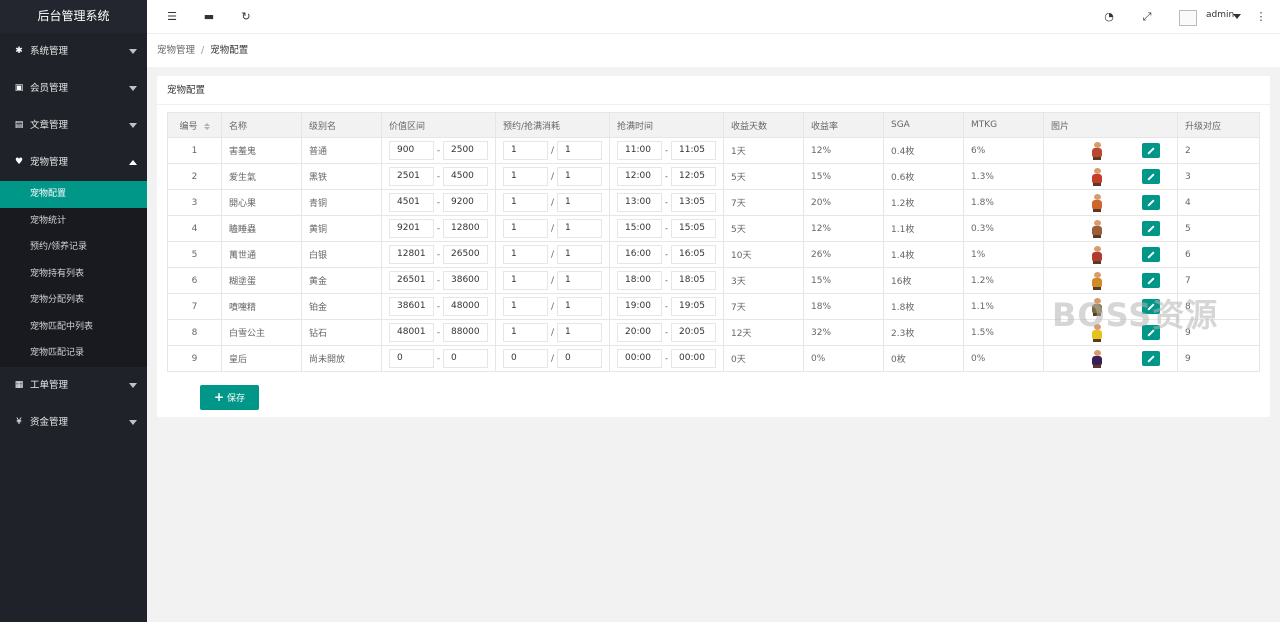 The height and width of the screenshot is (622, 1280). I want to click on value-min-input: 38601, so click(411, 306).